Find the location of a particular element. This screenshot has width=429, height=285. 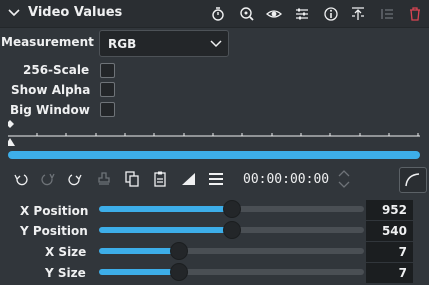

y-size-value-box: 7 is located at coordinates (389, 273).